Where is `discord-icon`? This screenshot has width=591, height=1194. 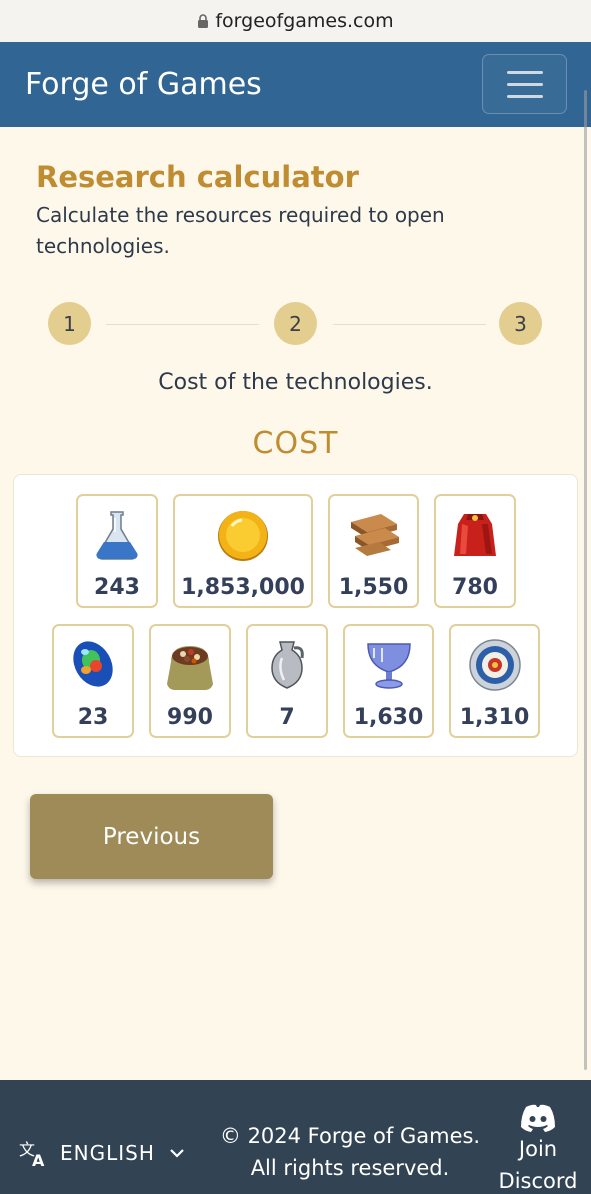 discord-icon is located at coordinates (538, 1118).